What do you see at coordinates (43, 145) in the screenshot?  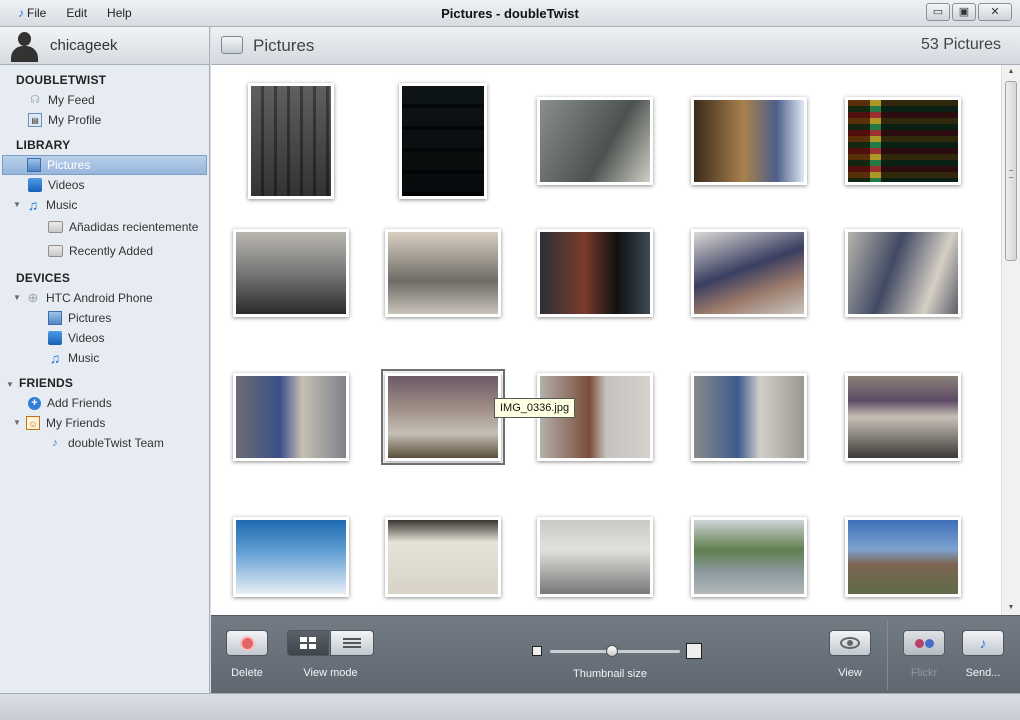 I see `section-library: LIBRARY` at bounding box center [43, 145].